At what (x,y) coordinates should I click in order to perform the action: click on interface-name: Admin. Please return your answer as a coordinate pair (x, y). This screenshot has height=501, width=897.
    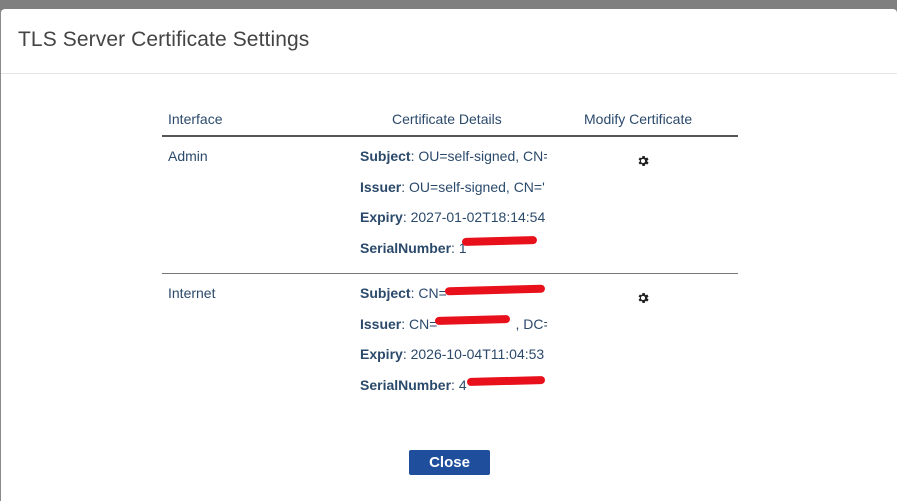
    Looking at the image, I should click on (188, 156).